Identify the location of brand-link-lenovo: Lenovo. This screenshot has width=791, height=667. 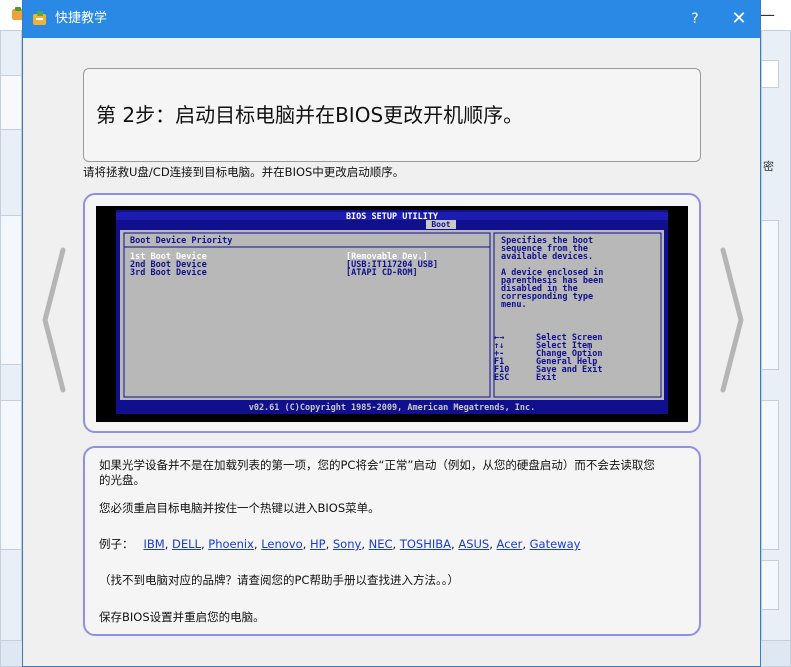
(281, 544).